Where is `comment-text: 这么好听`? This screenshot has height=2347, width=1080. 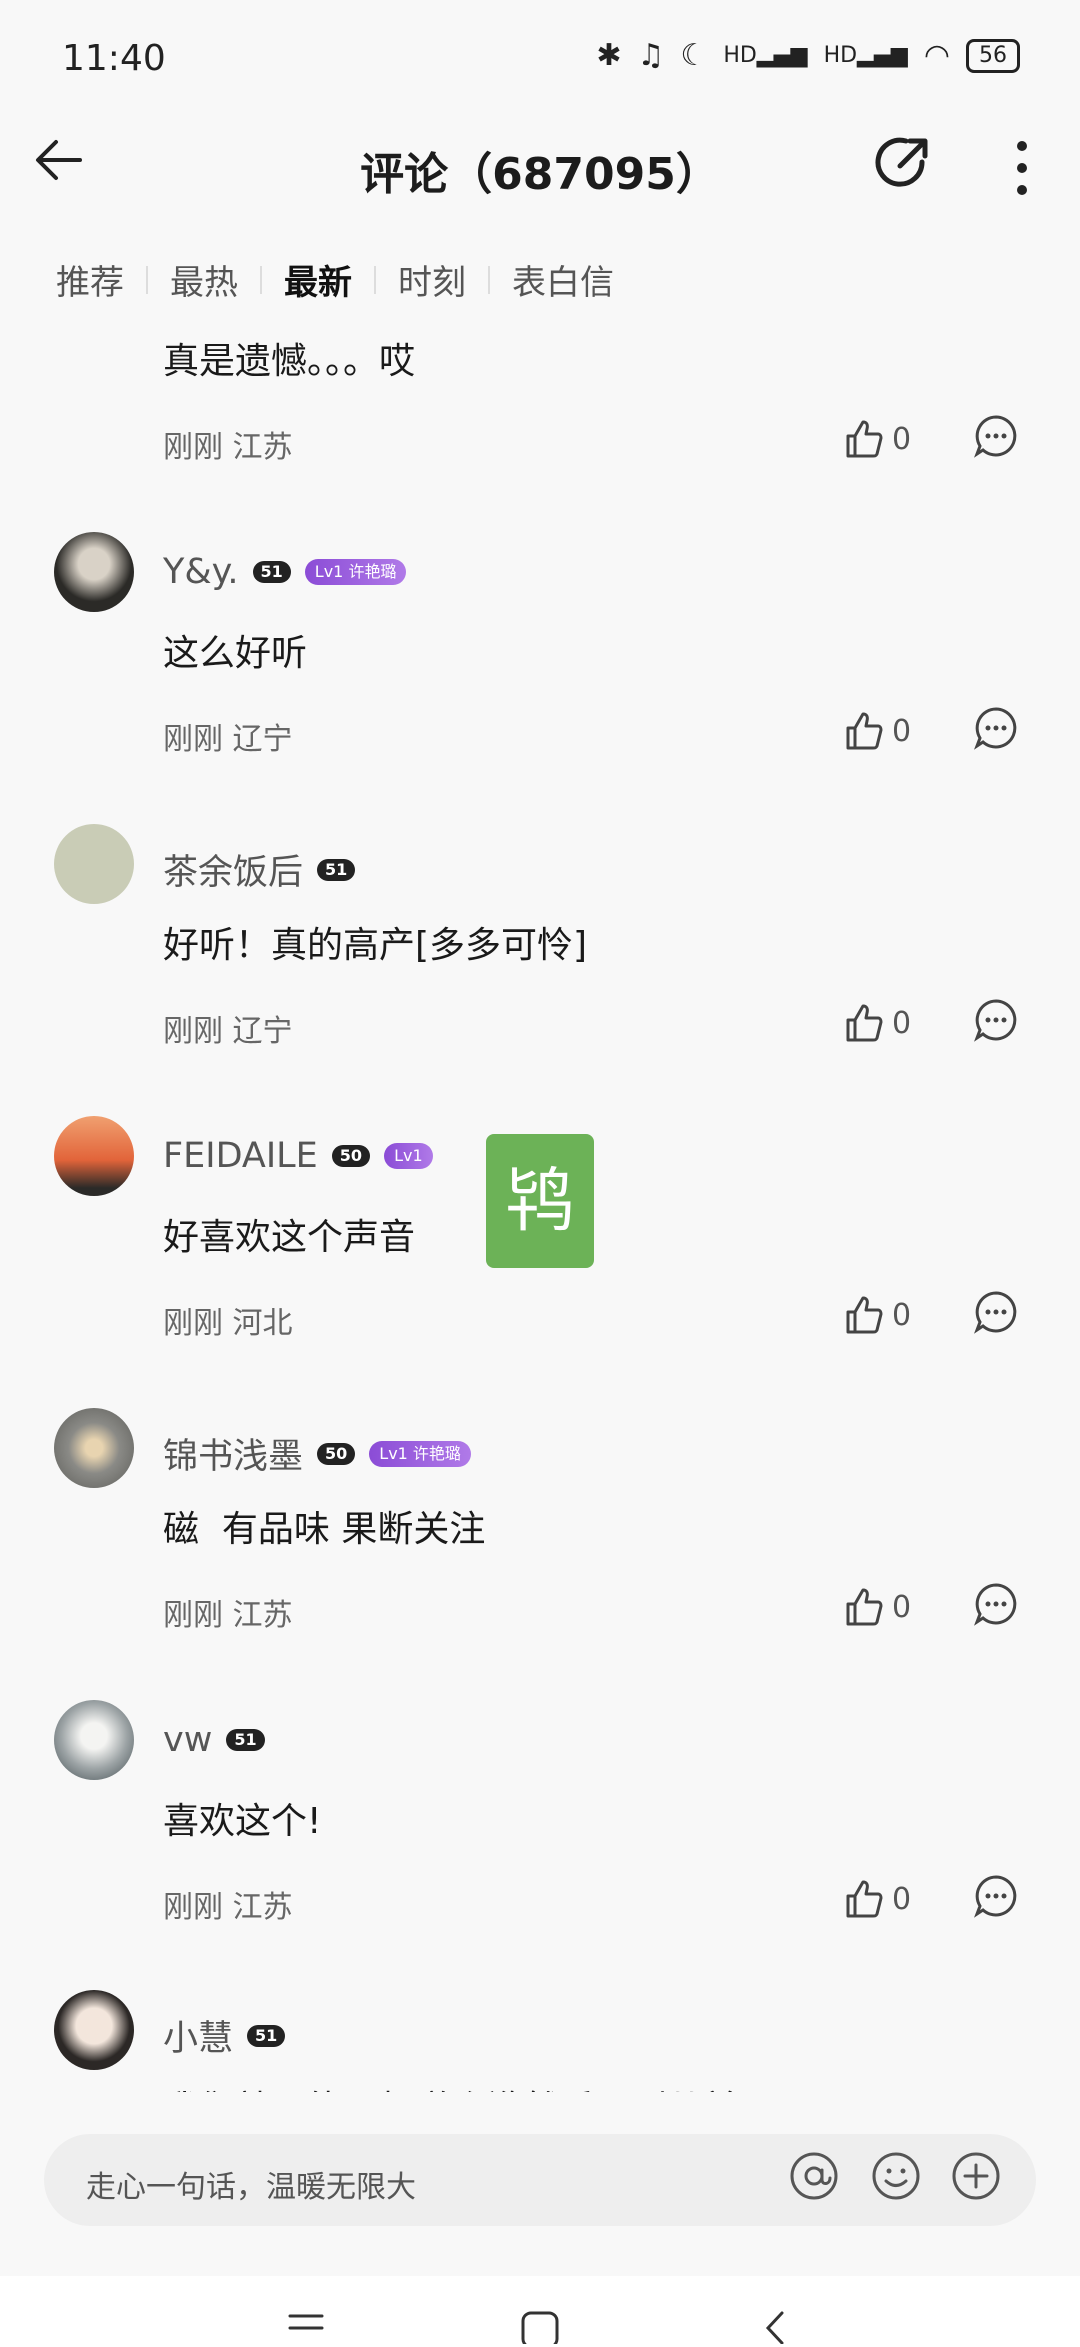 comment-text: 这么好听 is located at coordinates (235, 653).